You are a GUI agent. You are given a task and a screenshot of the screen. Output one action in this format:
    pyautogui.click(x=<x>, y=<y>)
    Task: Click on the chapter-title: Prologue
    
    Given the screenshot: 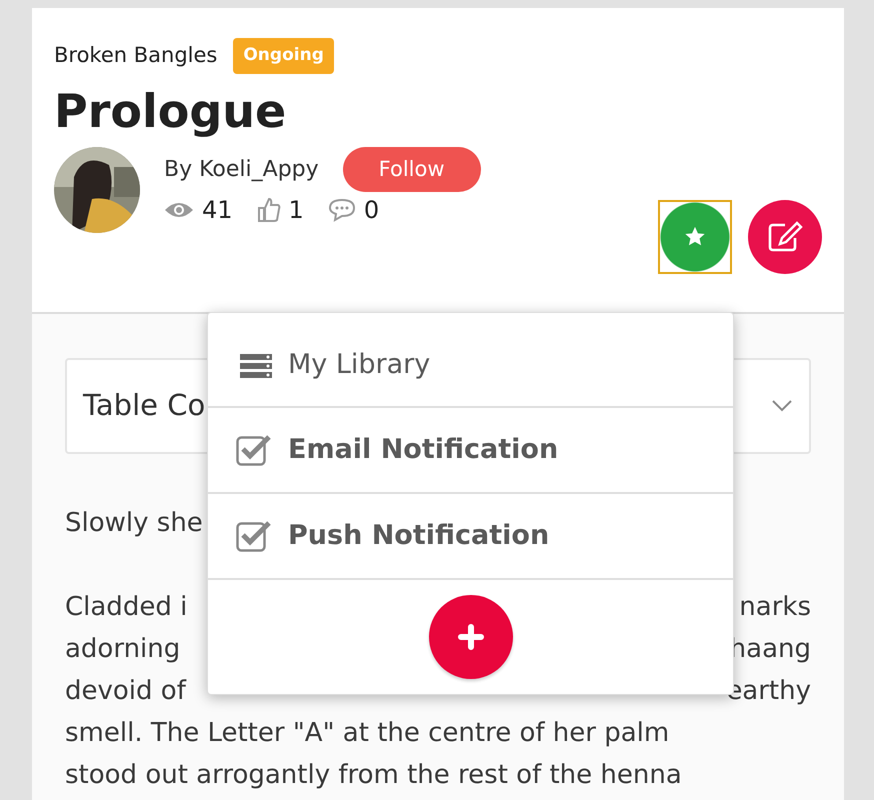 What is the action you would take?
    pyautogui.click(x=171, y=111)
    